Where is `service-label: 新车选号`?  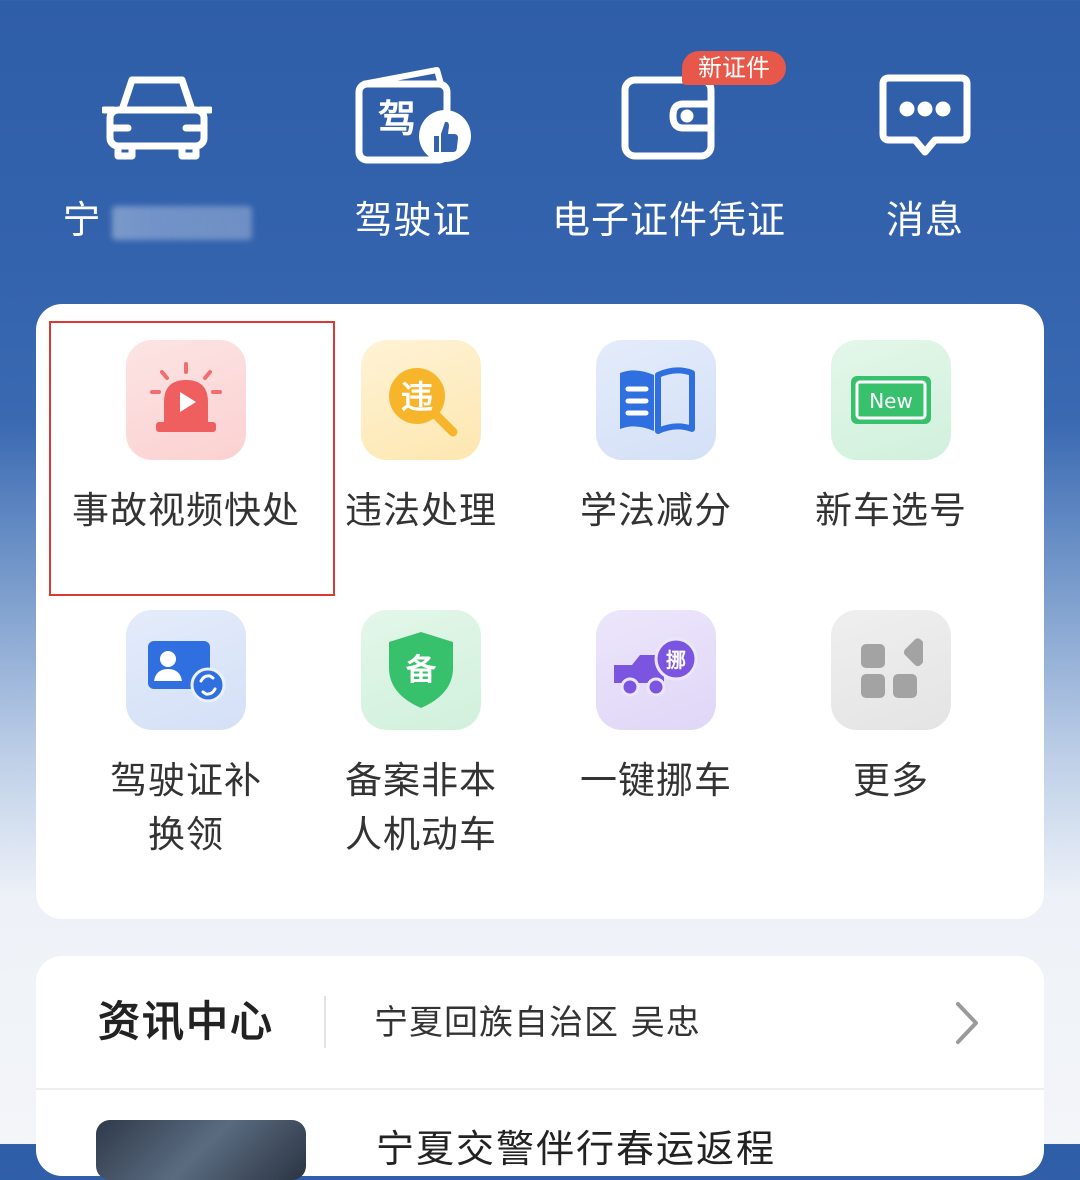 service-label: 新车选号 is located at coordinates (891, 510).